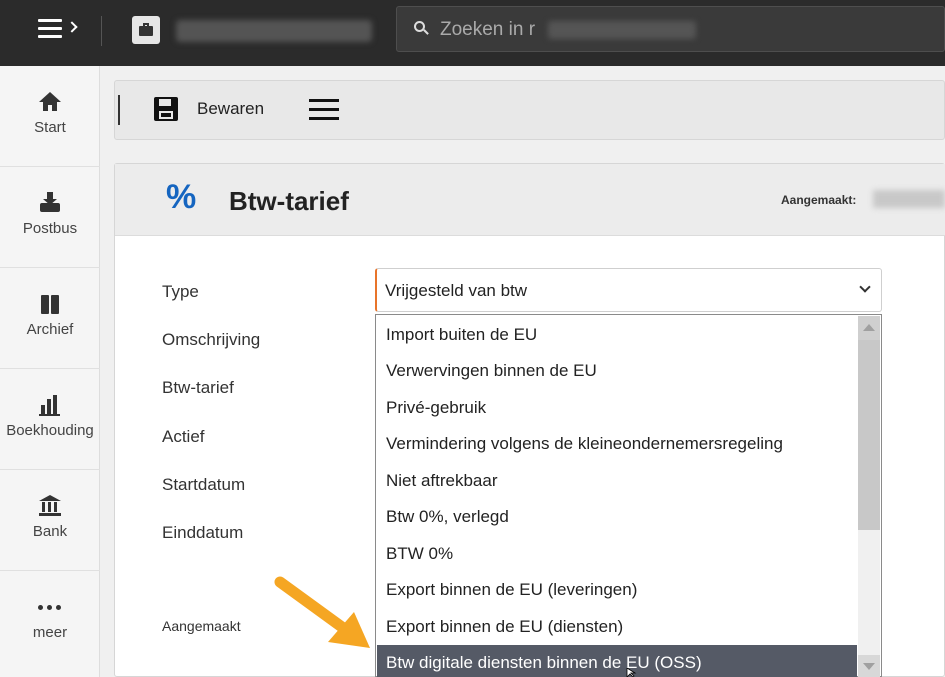 This screenshot has height=677, width=945. I want to click on sidebar-item-archief: Archief, so click(50, 318).